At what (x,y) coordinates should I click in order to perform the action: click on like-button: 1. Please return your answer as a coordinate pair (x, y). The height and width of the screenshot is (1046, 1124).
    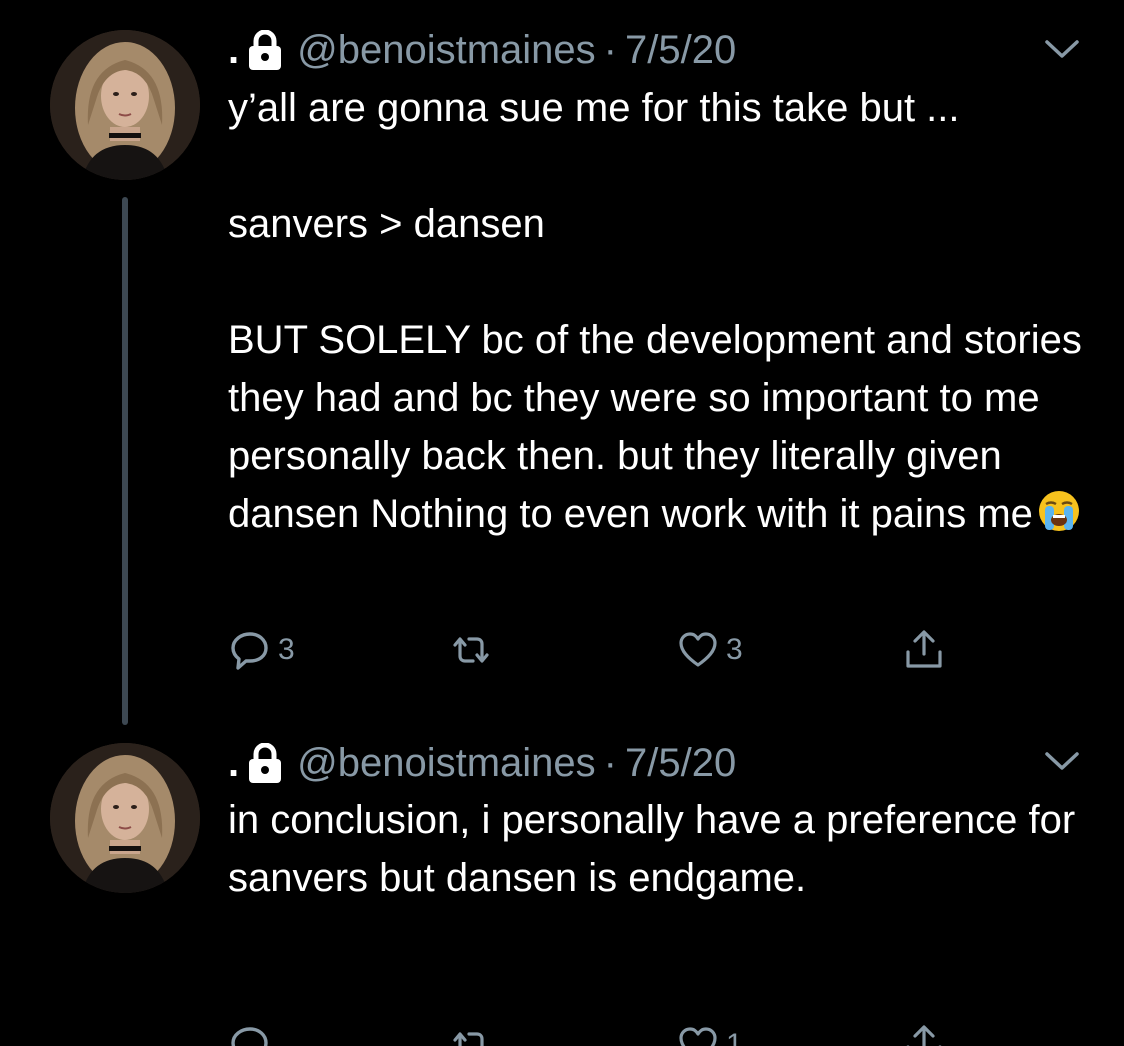
    Looking at the image, I should click on (709, 1030).